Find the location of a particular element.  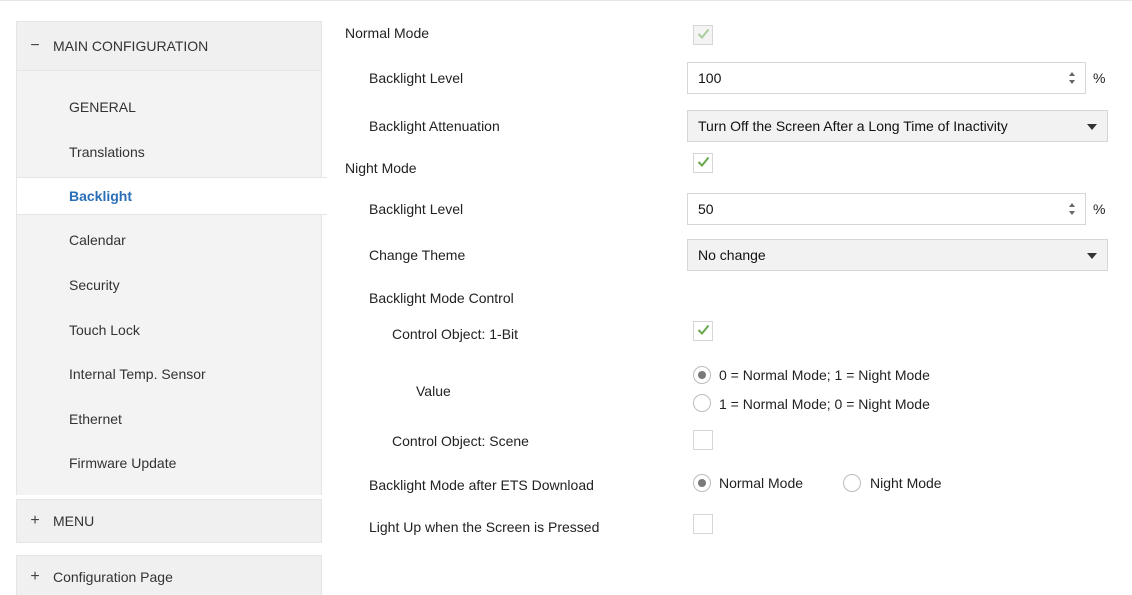

value-label: Value is located at coordinates (433, 391).